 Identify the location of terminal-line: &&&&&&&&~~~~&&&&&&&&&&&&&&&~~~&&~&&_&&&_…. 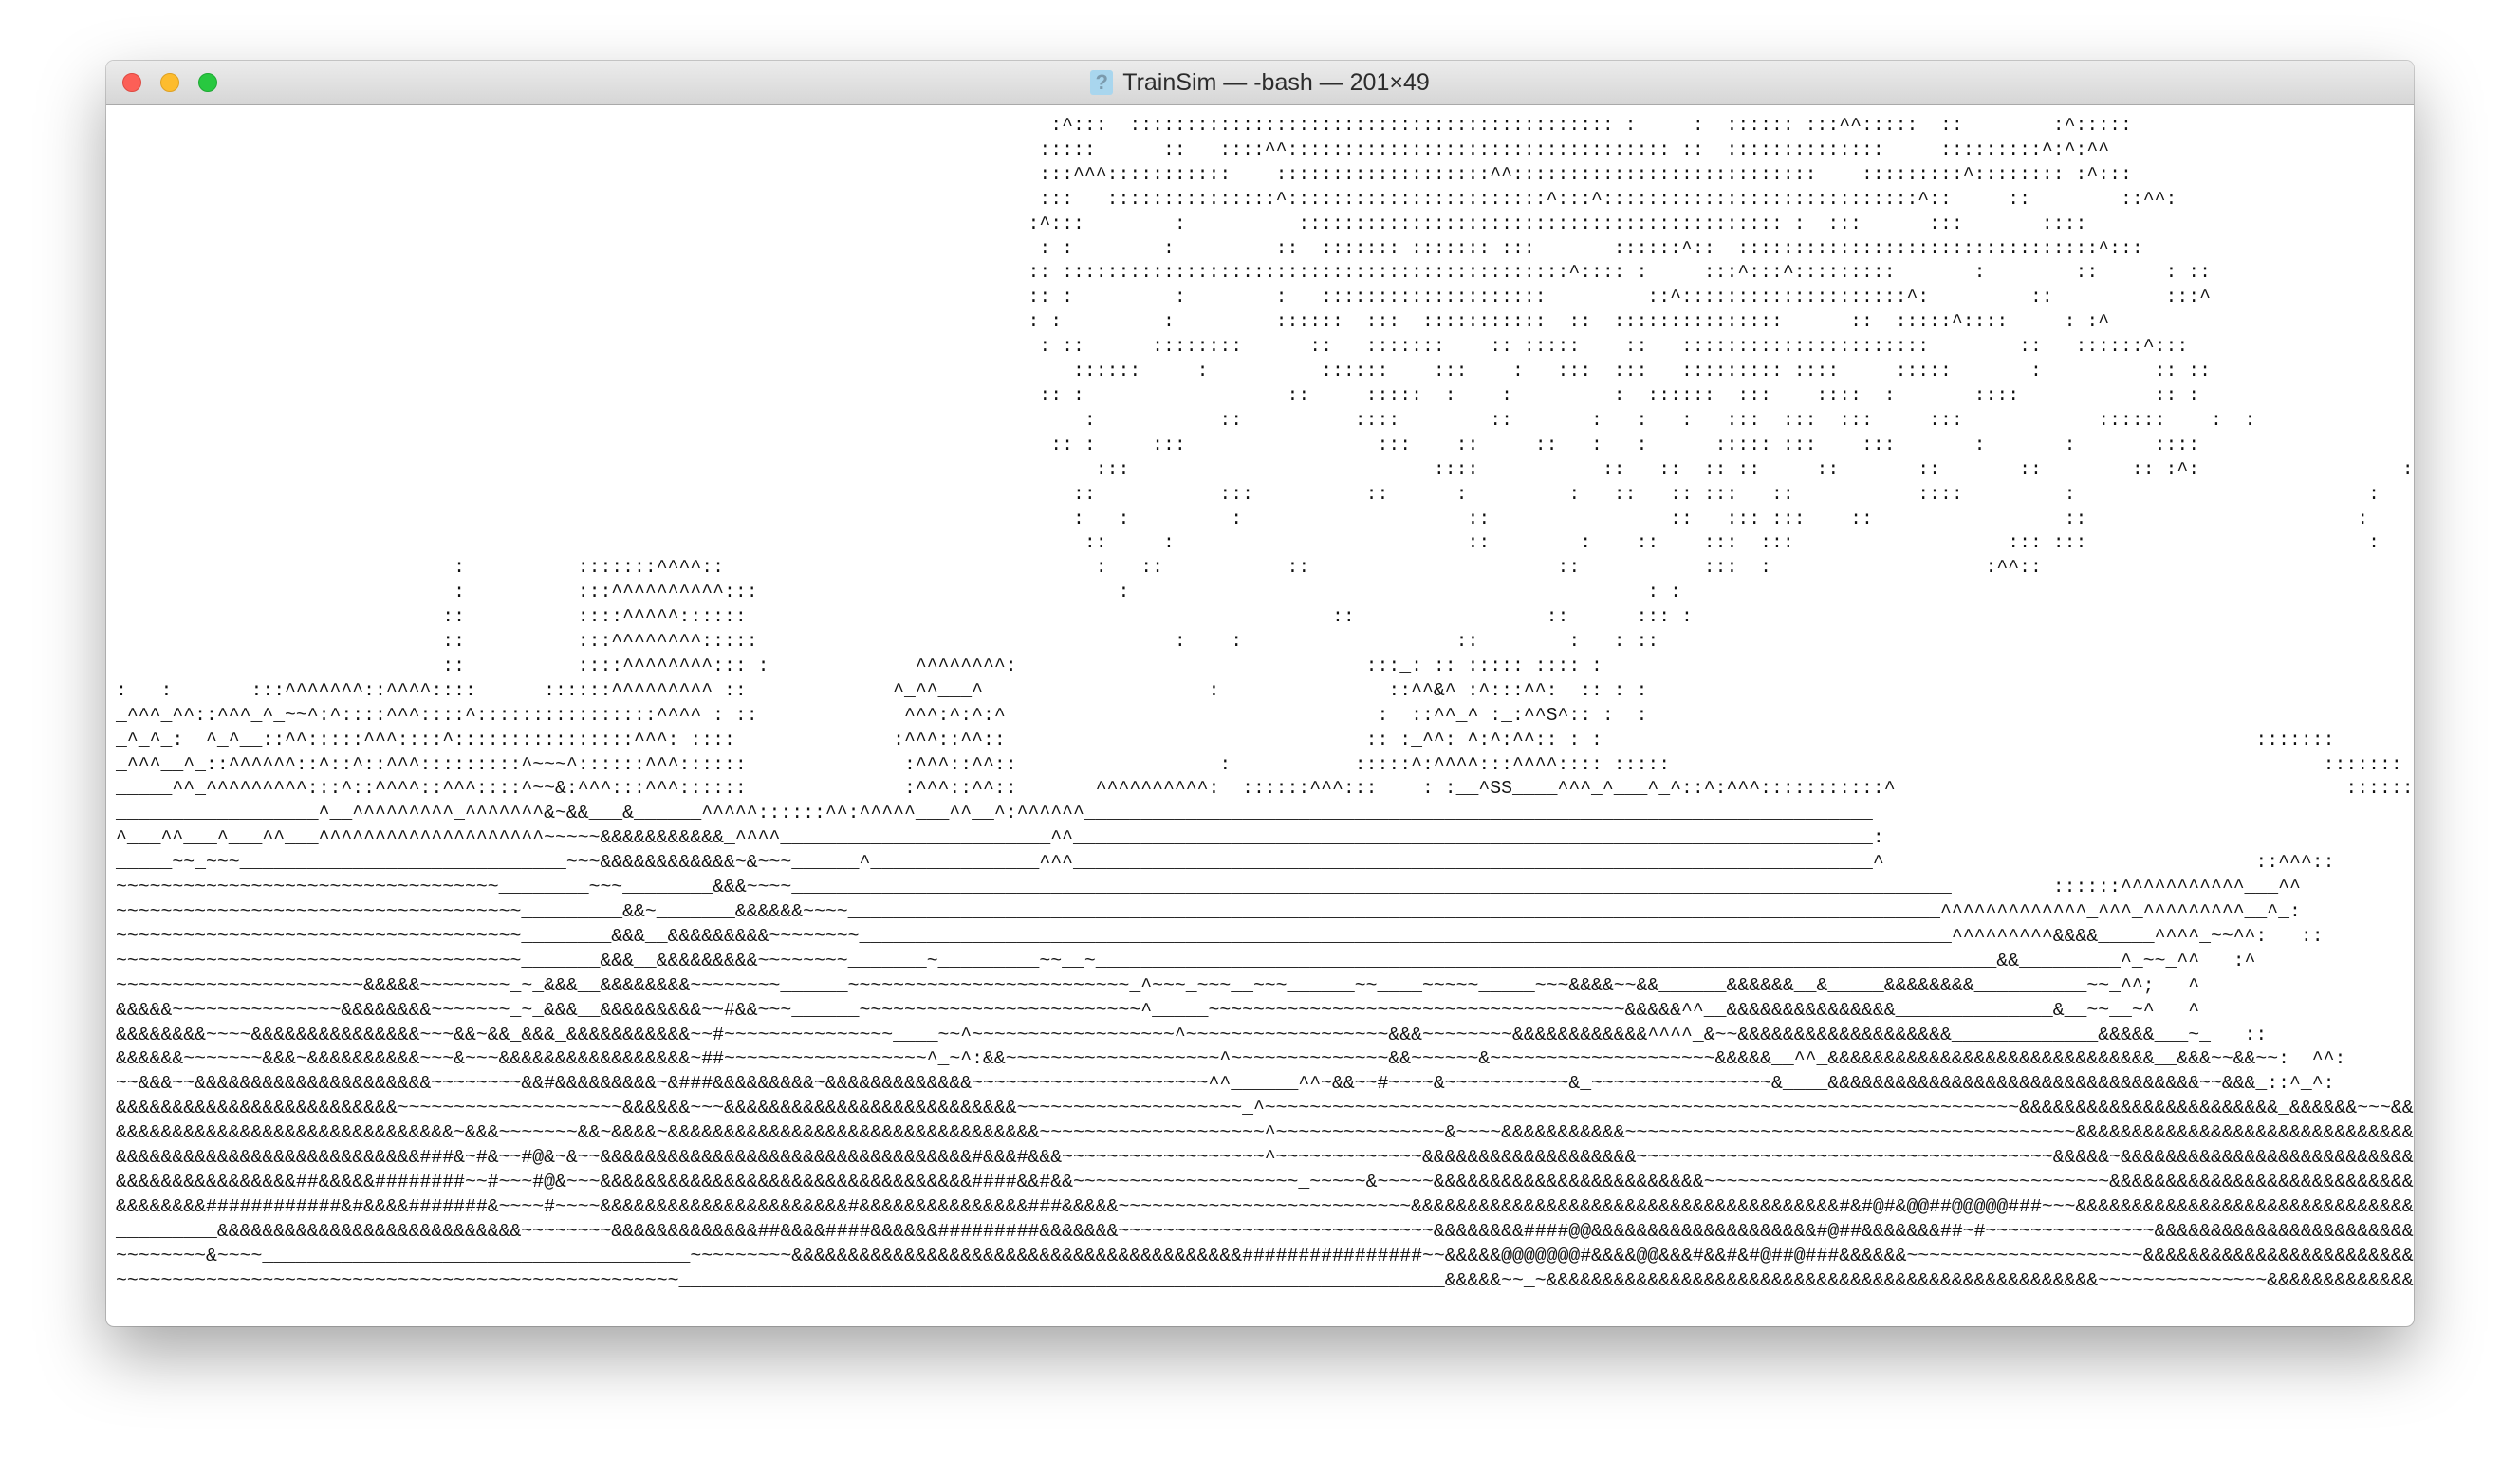
(1192, 1035).